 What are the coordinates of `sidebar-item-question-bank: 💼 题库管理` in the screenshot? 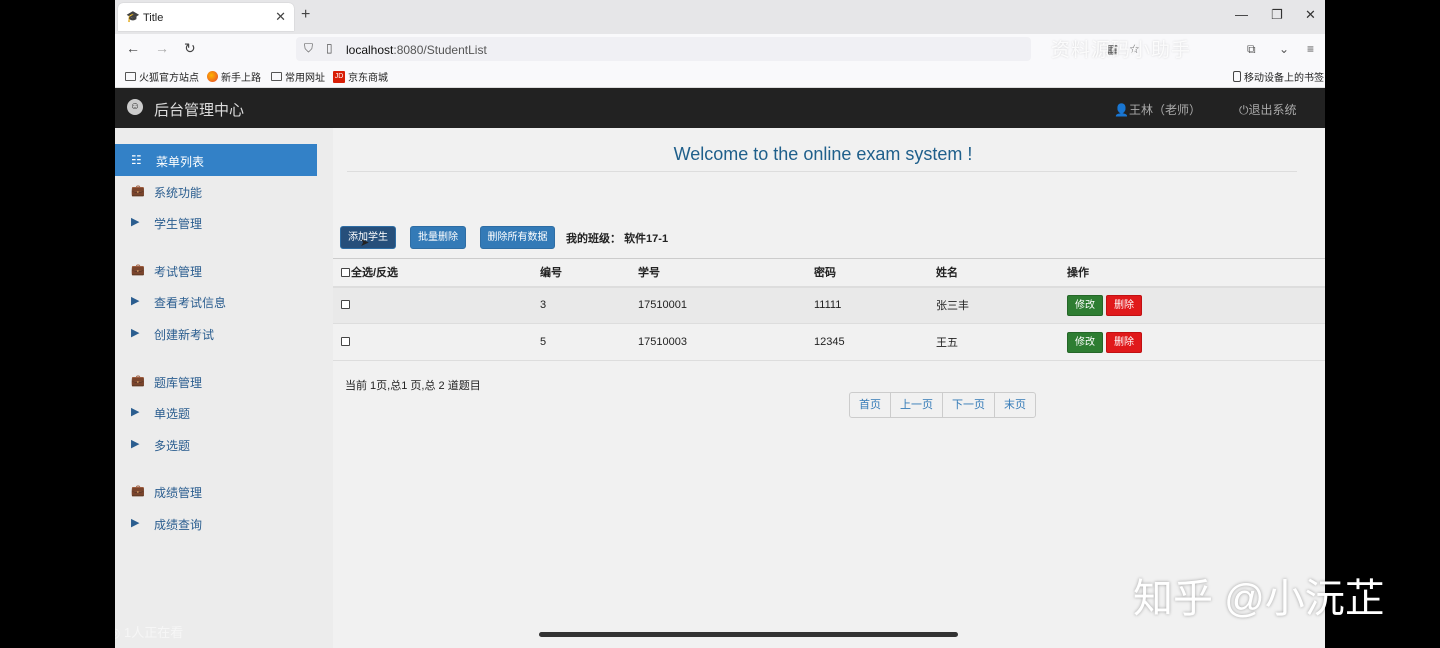 It's located at (216, 381).